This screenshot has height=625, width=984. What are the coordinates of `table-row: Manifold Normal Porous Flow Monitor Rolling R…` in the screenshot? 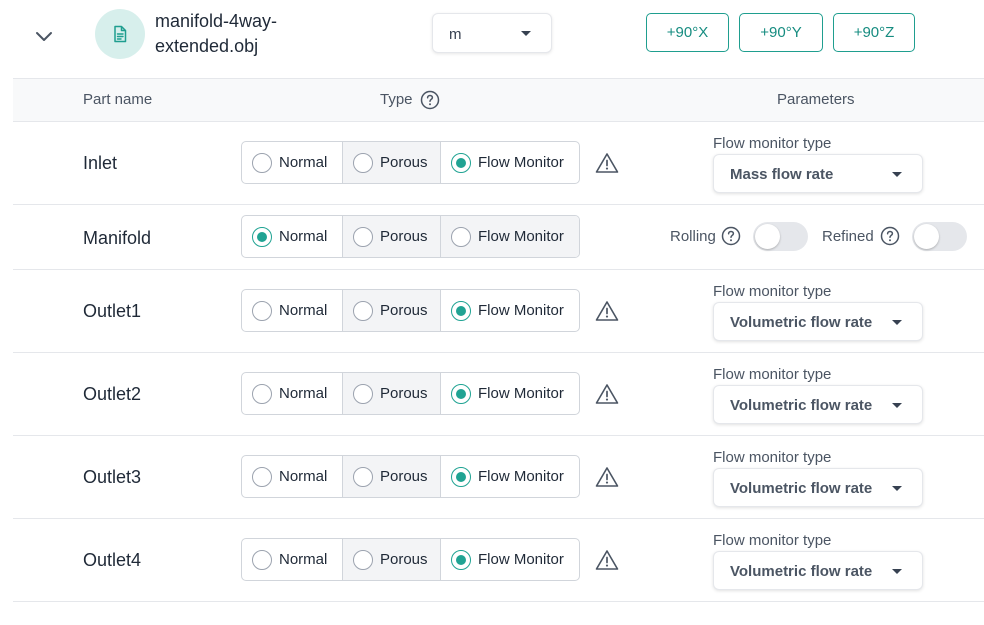 It's located at (498, 237).